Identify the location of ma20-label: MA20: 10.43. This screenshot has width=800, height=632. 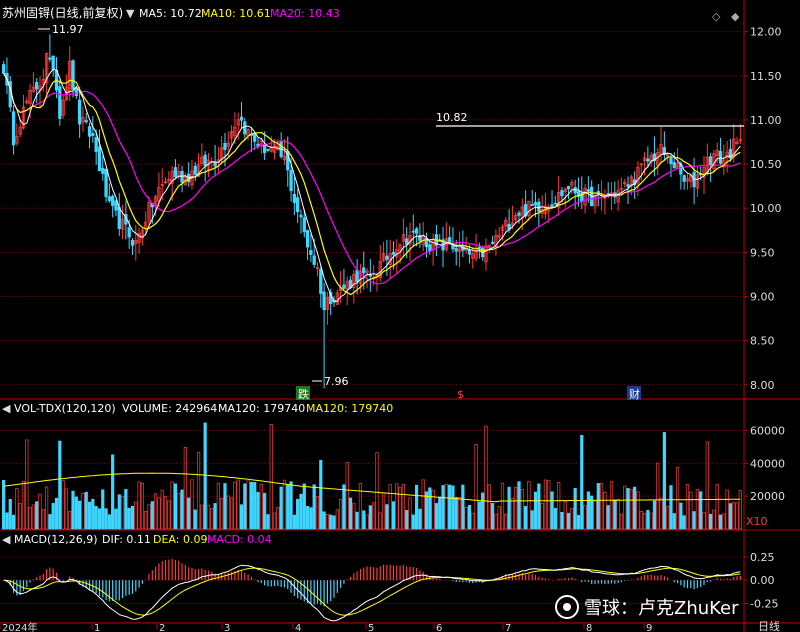
(305, 13).